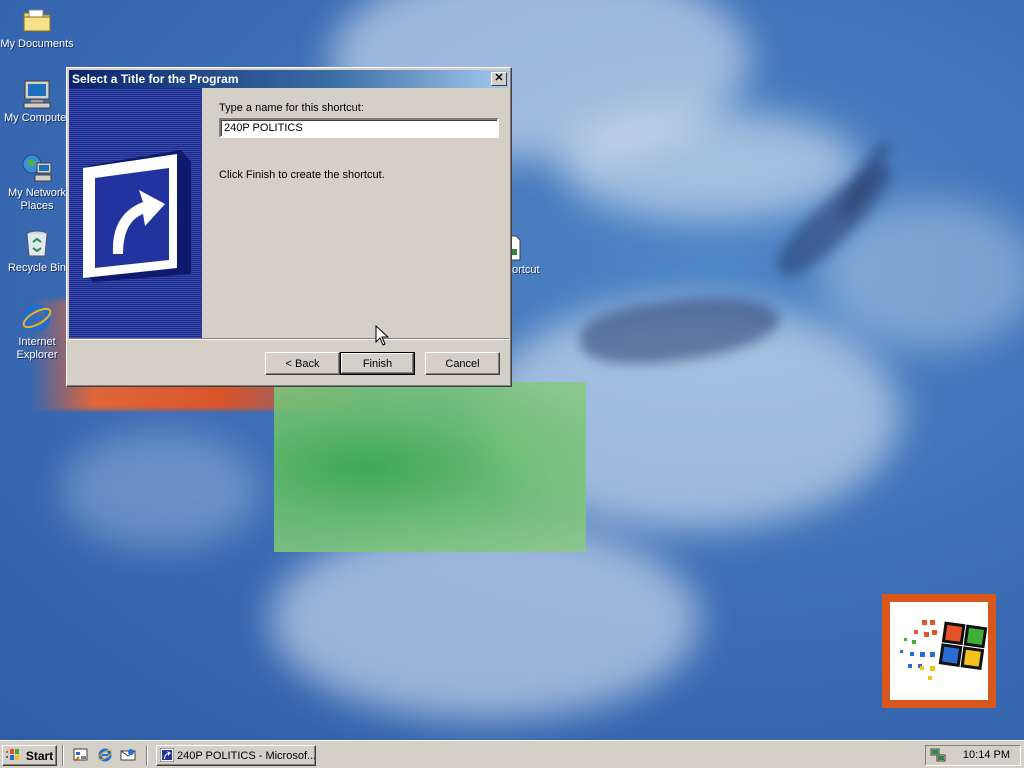 The height and width of the screenshot is (768, 1024). Describe the element at coordinates (462, 363) in the screenshot. I see `cancel-button: Cancel` at that location.